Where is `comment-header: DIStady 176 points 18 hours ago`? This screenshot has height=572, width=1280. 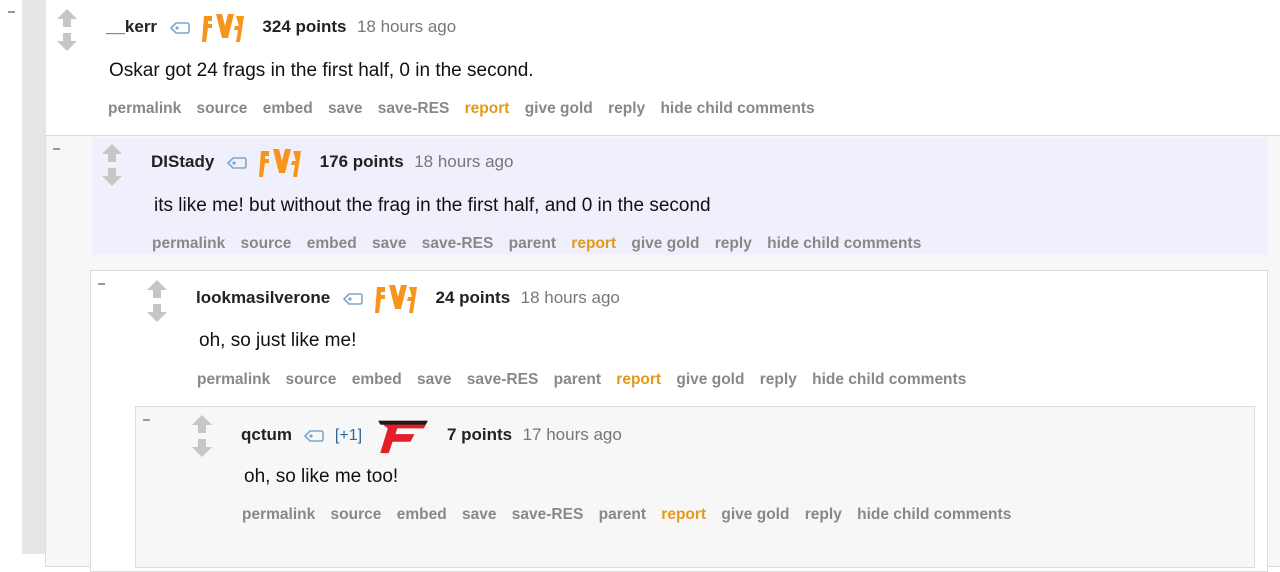
comment-header: DIStady 176 points 18 hours ago is located at coordinates (332, 163).